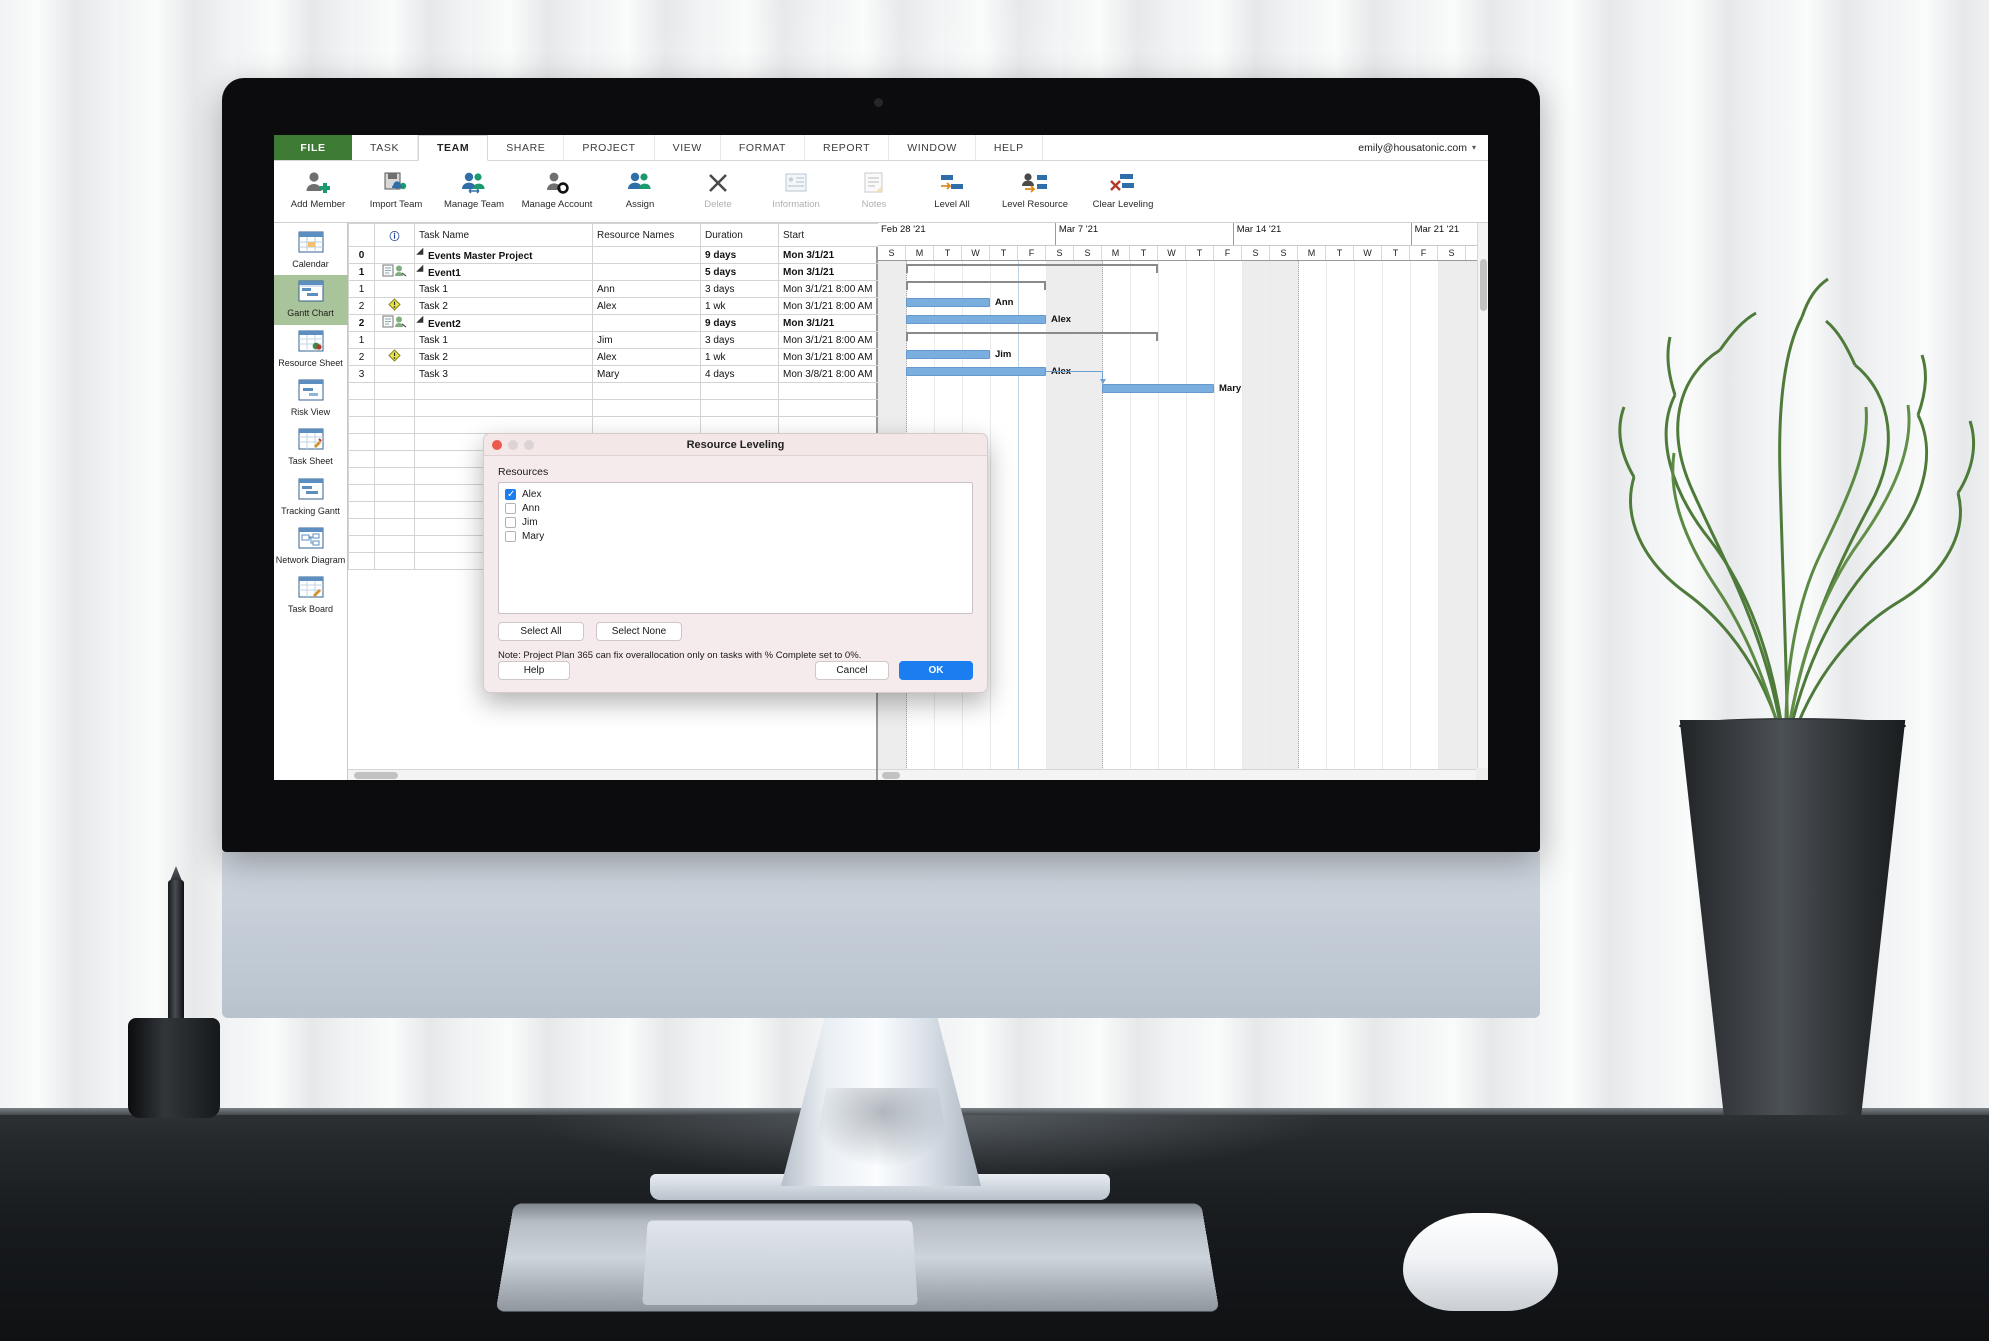 This screenshot has width=1989, height=1341. Describe the element at coordinates (739, 235) in the screenshot. I see `col-header-duration: Duration` at that location.